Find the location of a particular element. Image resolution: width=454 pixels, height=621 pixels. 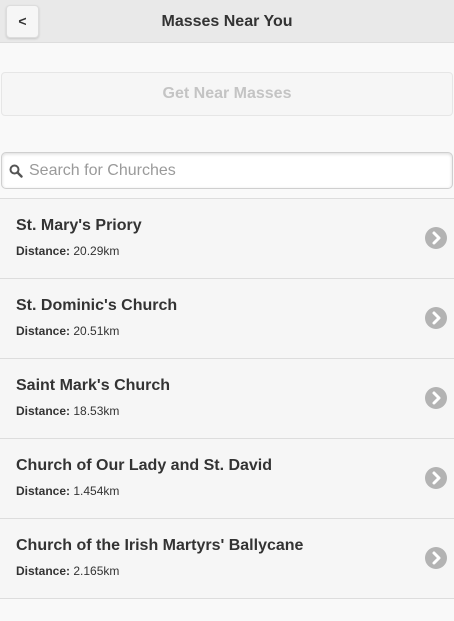

church-distance: Distance: 20.51km is located at coordinates (67, 331).